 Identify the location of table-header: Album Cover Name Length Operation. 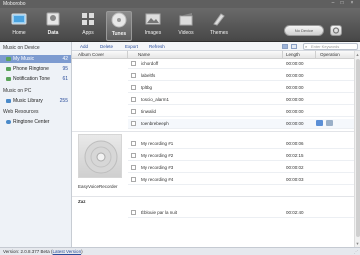
(213, 55).